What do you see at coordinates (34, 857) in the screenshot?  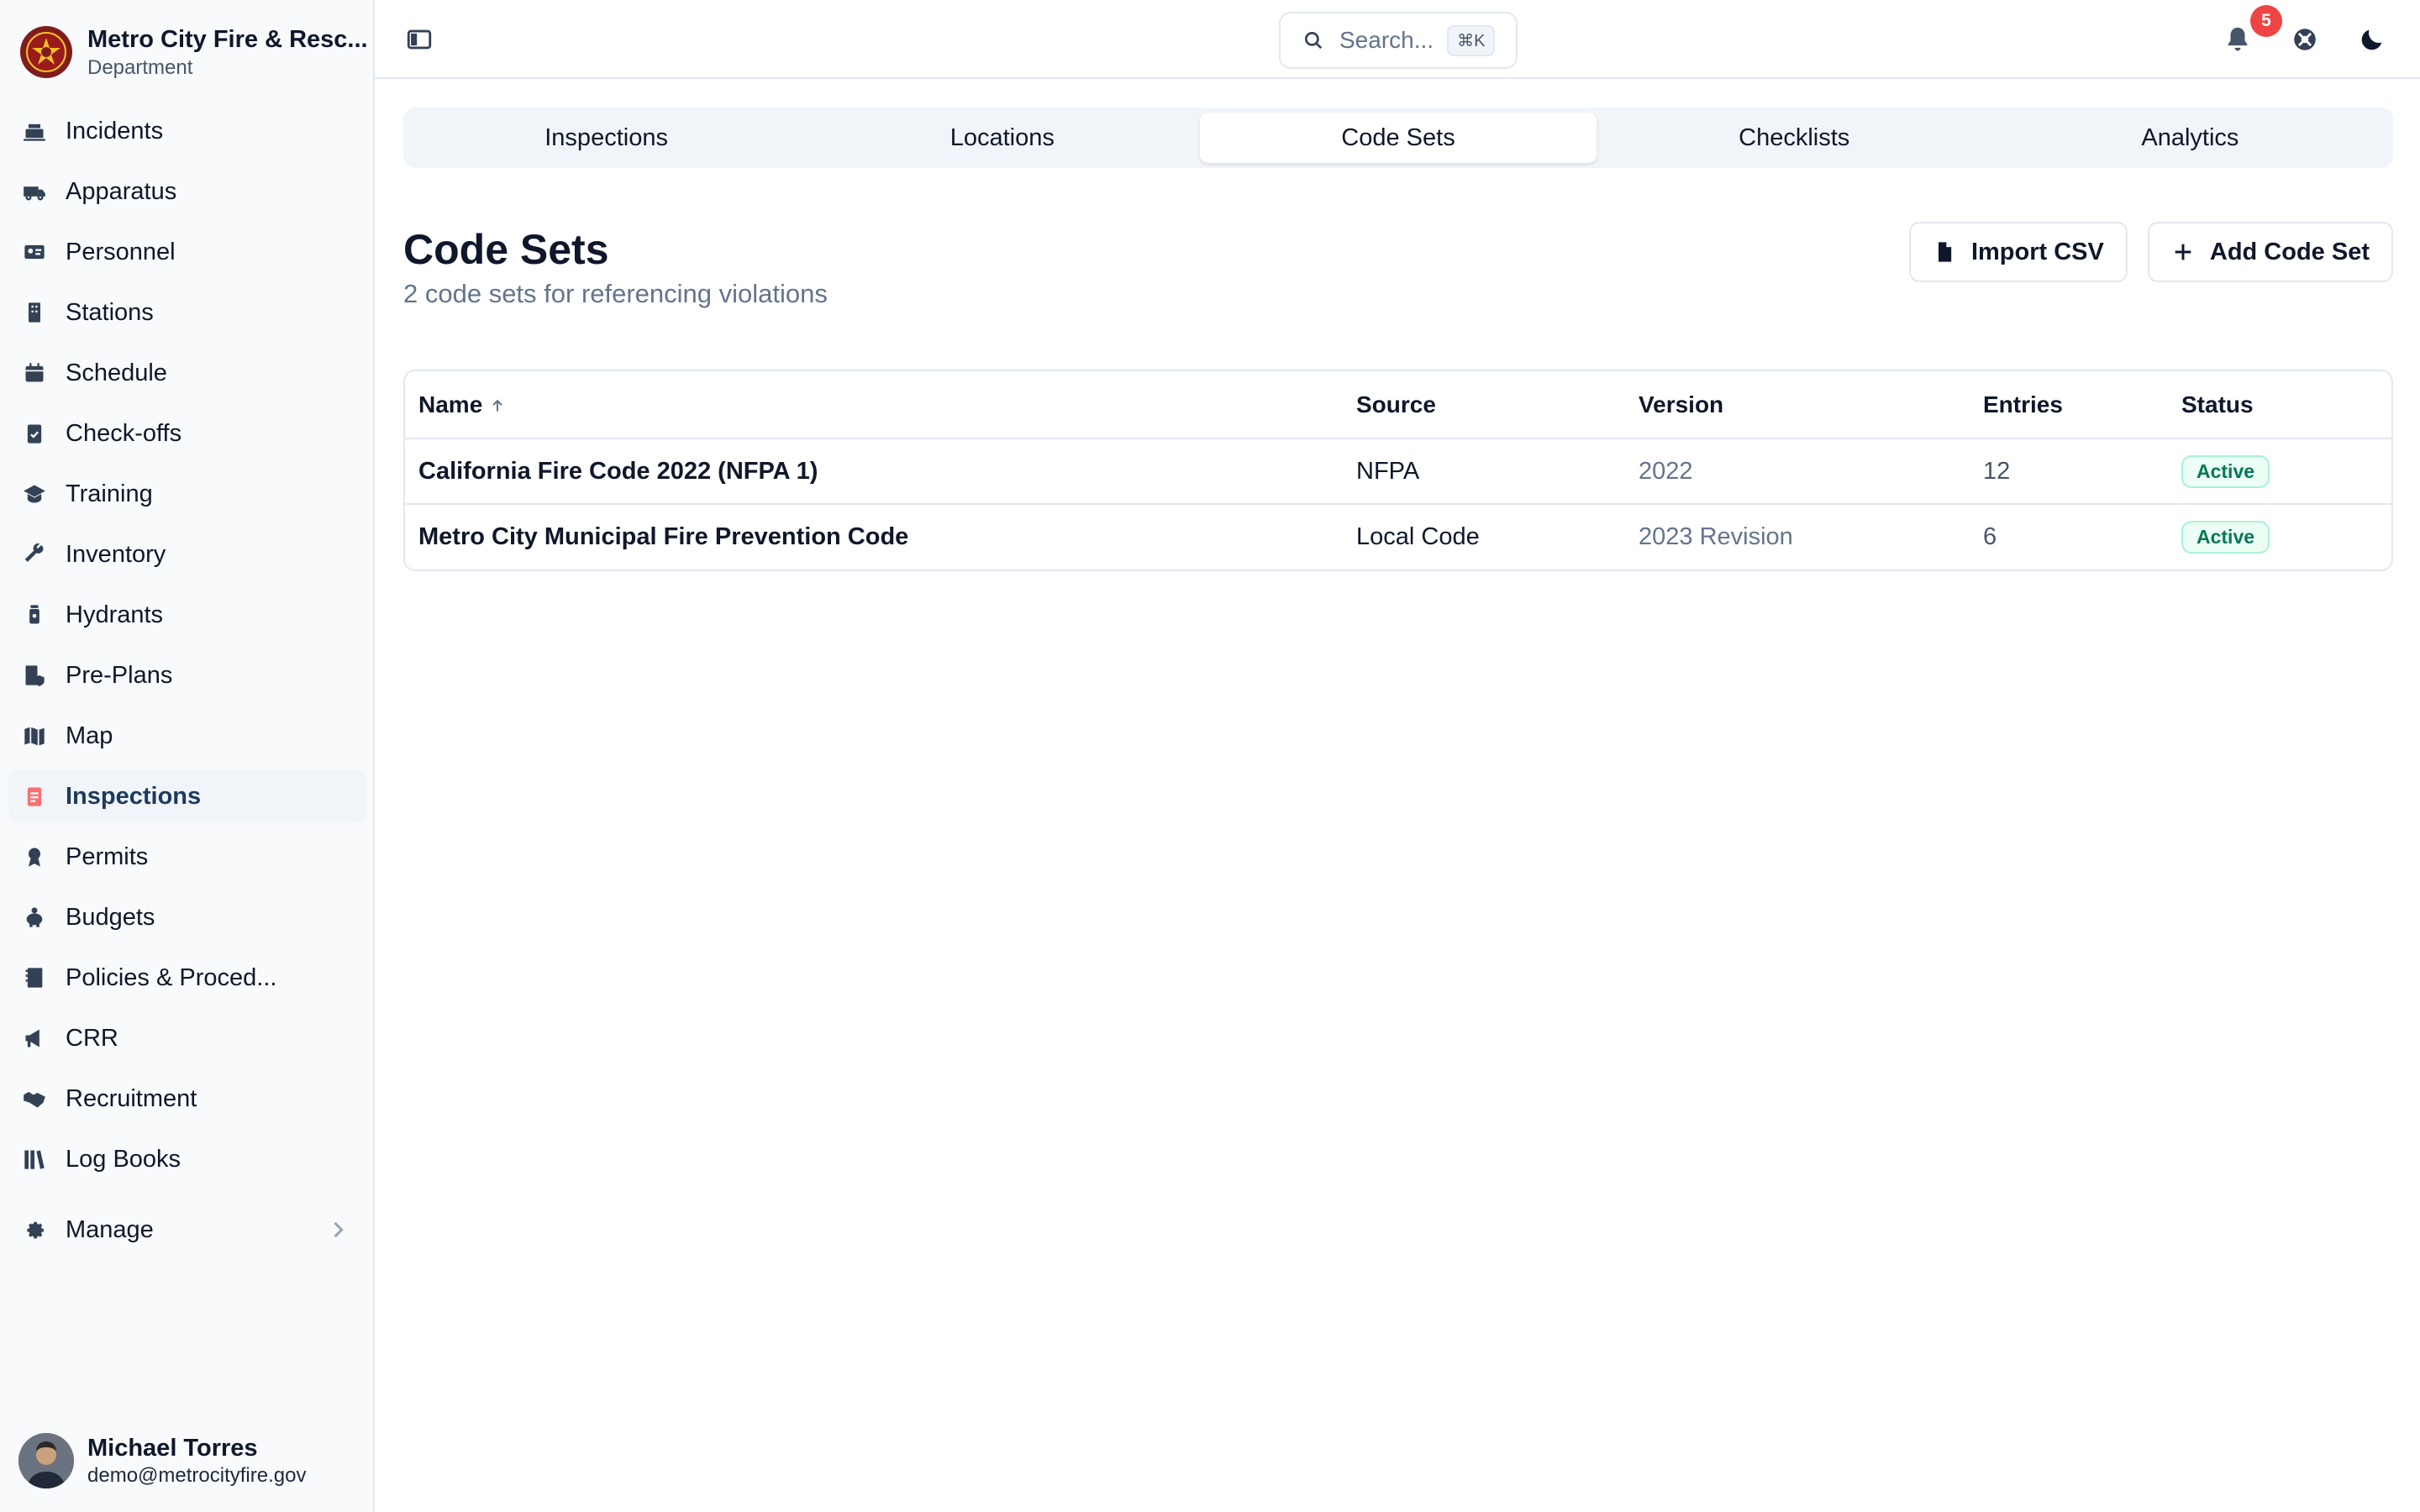 I see `award-icon` at bounding box center [34, 857].